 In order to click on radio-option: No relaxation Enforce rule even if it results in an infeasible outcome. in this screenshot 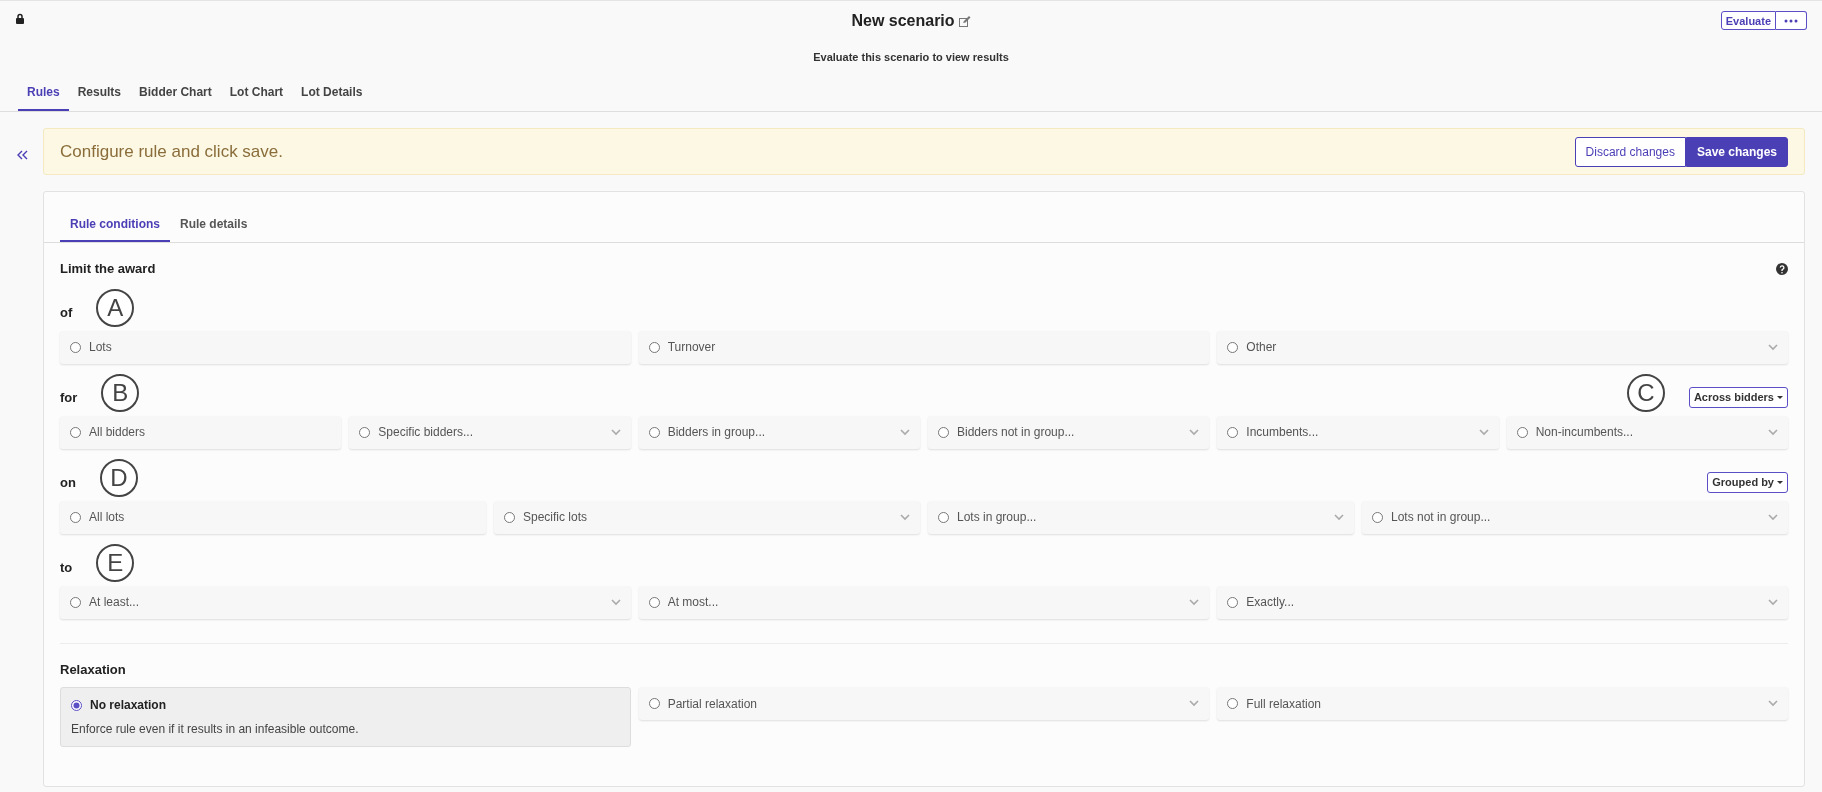, I will do `click(345, 717)`.